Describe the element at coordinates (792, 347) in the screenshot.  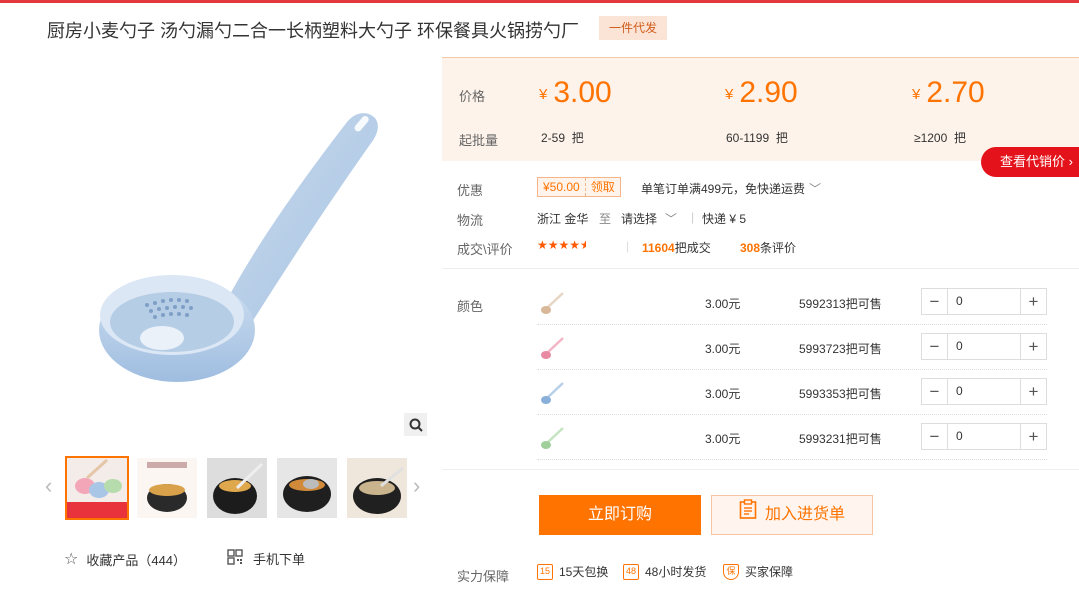
I see `sku-row: 3.00元 5993723把可售 − 0 +` at that location.